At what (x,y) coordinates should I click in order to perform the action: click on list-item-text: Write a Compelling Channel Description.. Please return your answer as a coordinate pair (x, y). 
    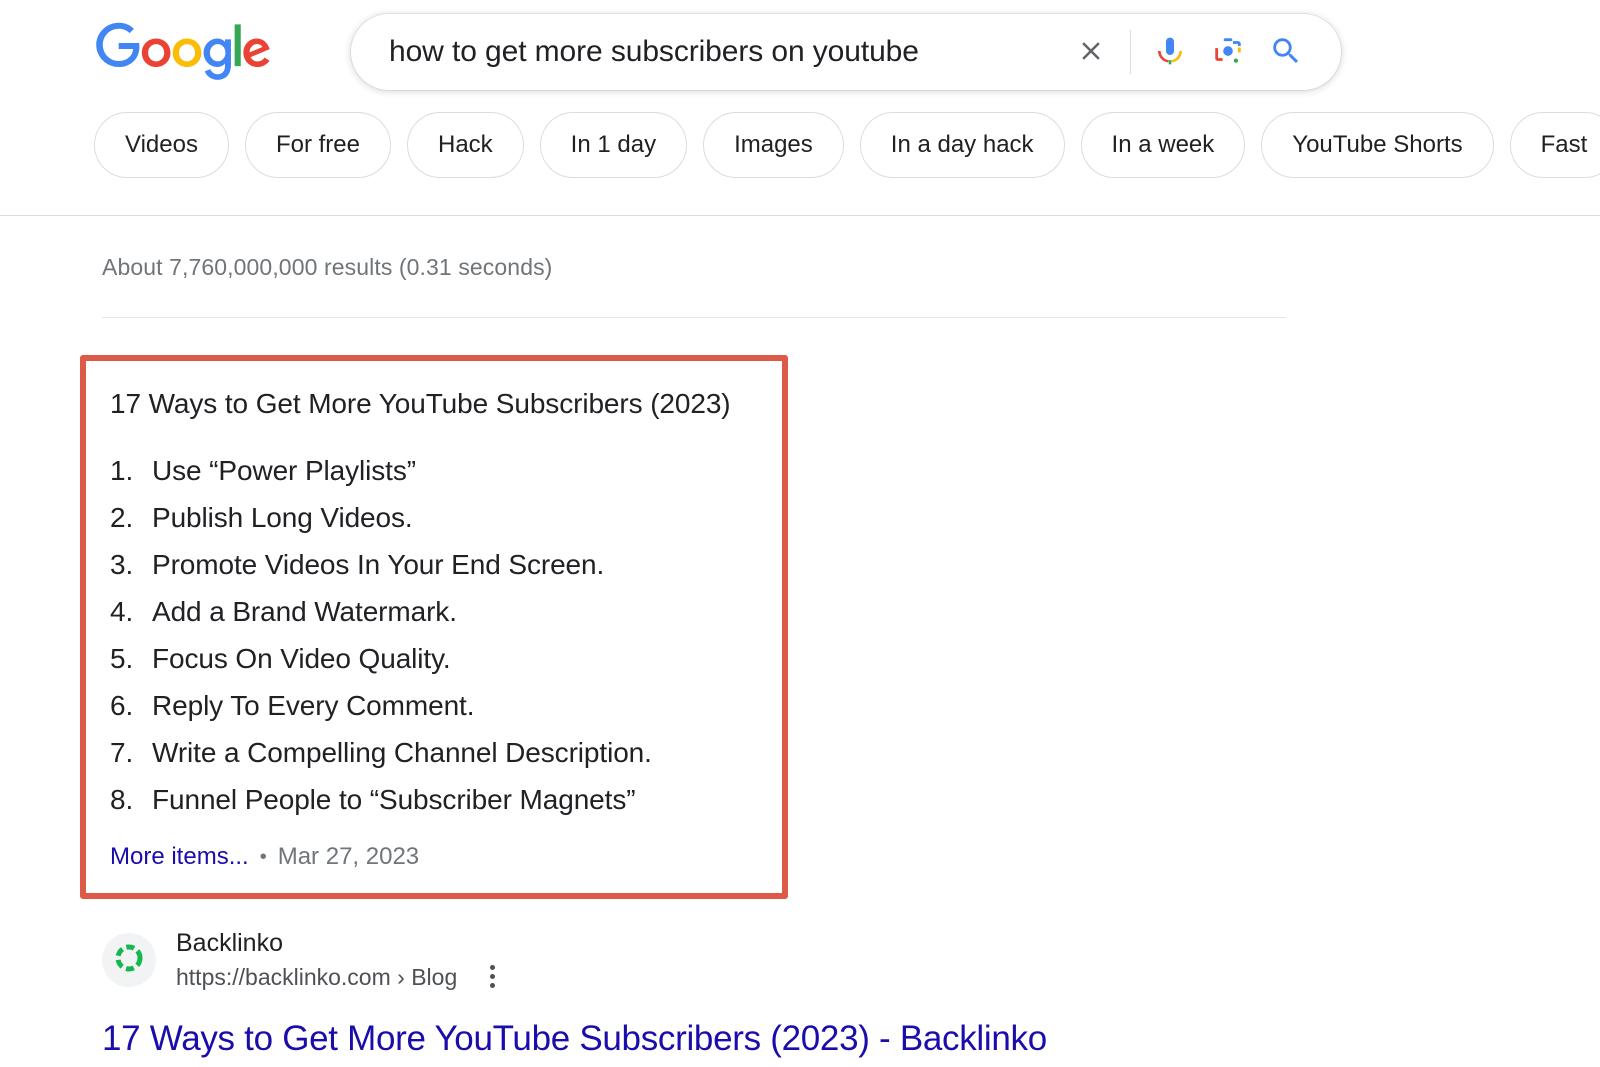
    Looking at the image, I should click on (402, 752).